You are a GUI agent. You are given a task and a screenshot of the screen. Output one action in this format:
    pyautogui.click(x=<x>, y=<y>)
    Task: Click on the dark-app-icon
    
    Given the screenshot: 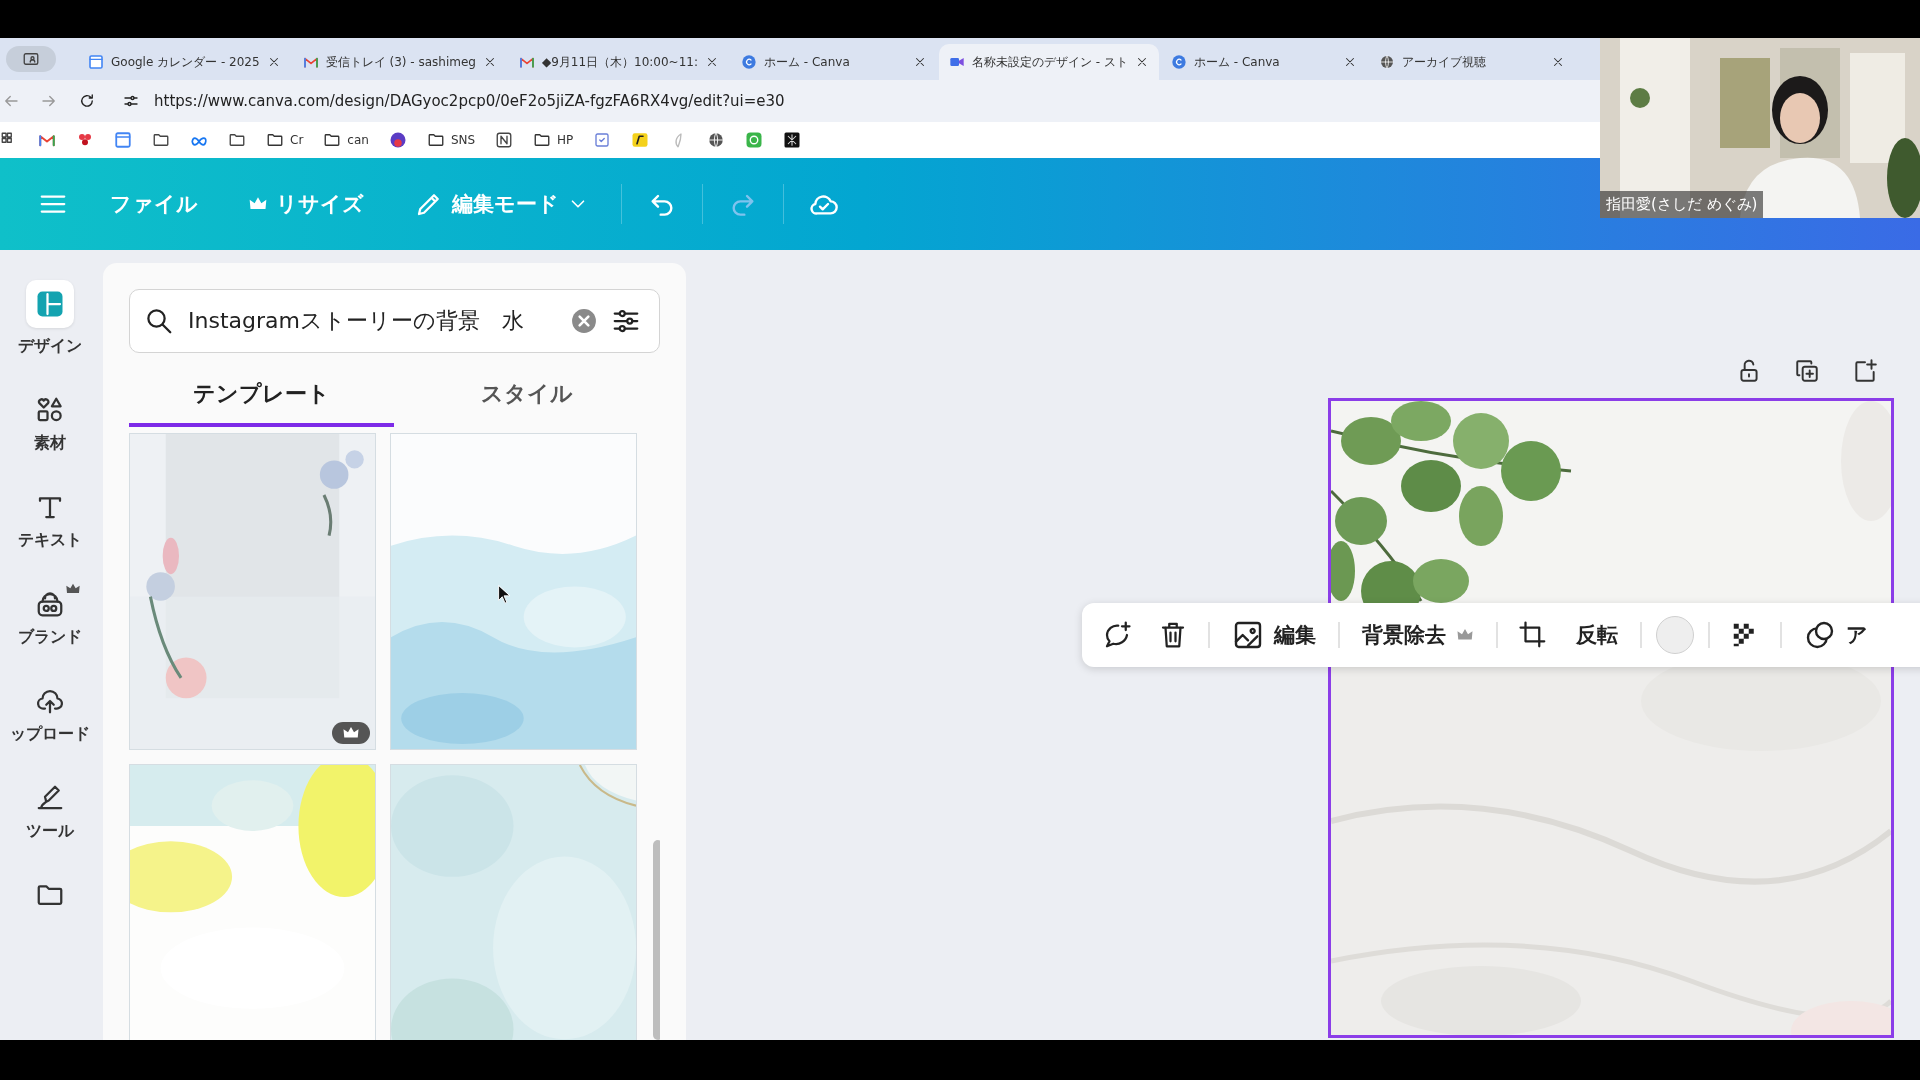 What is the action you would take?
    pyautogui.click(x=792, y=140)
    